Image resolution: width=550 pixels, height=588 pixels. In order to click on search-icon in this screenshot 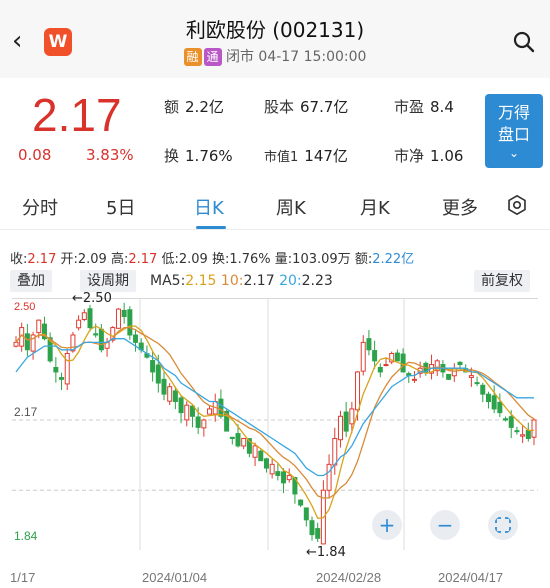, I will do `click(524, 42)`.